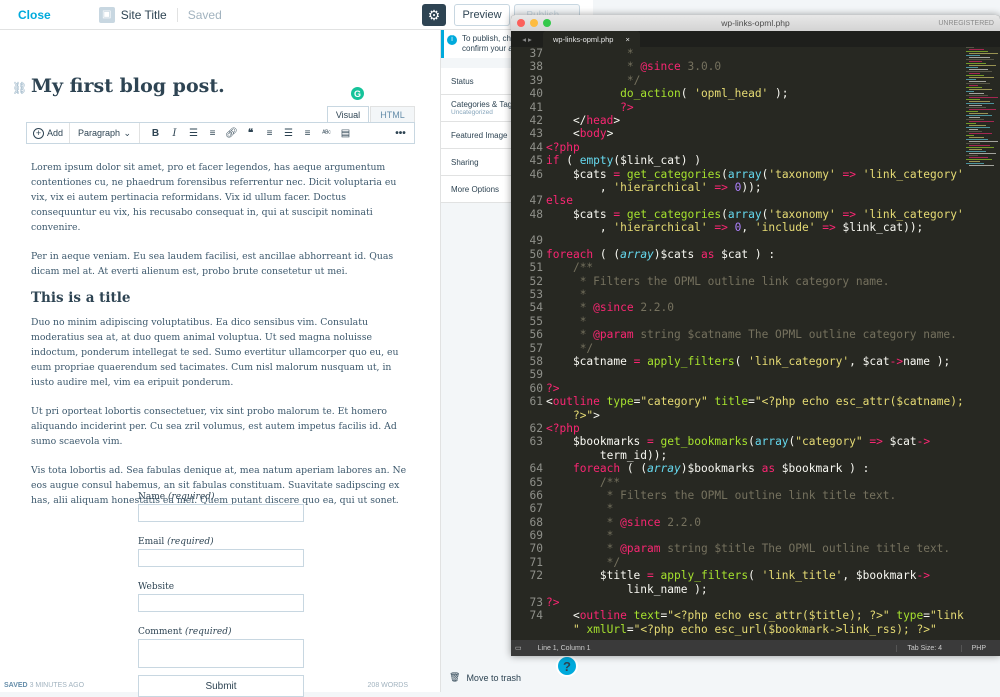 Image resolution: width=1000 pixels, height=697 pixels. Describe the element at coordinates (536, 495) in the screenshot. I see `line-number: 66` at that location.